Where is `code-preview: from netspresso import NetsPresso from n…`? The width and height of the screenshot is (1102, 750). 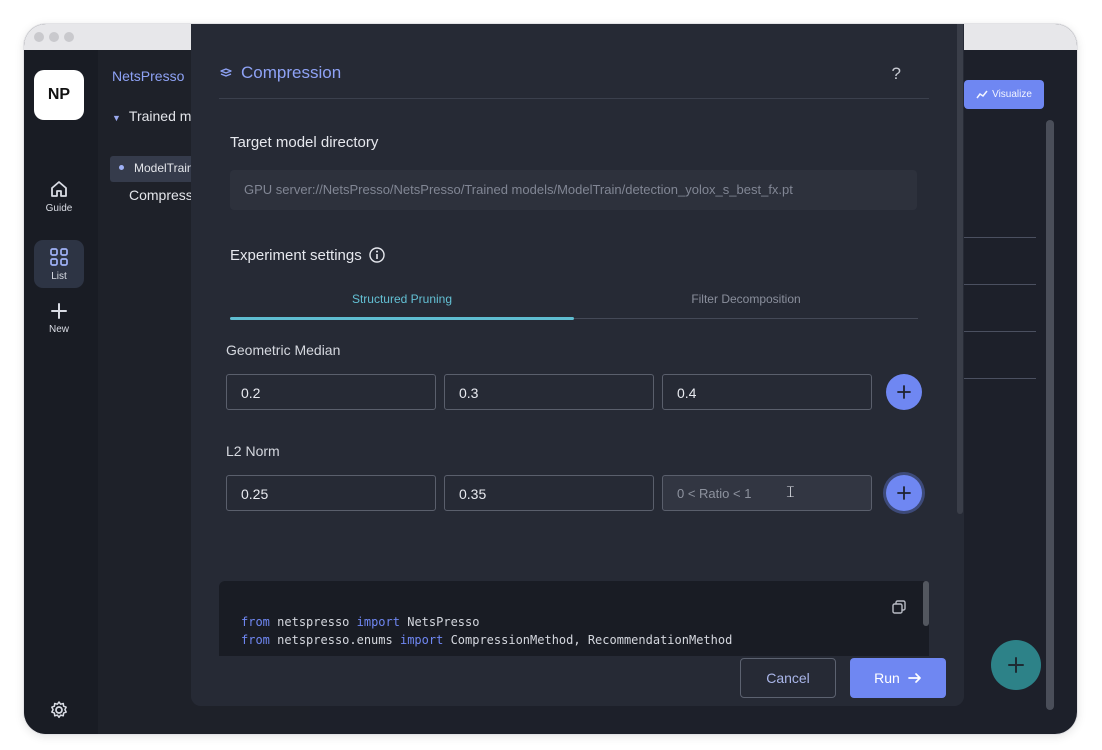
code-preview: from netspresso import NetsPresso from n… is located at coordinates (574, 618).